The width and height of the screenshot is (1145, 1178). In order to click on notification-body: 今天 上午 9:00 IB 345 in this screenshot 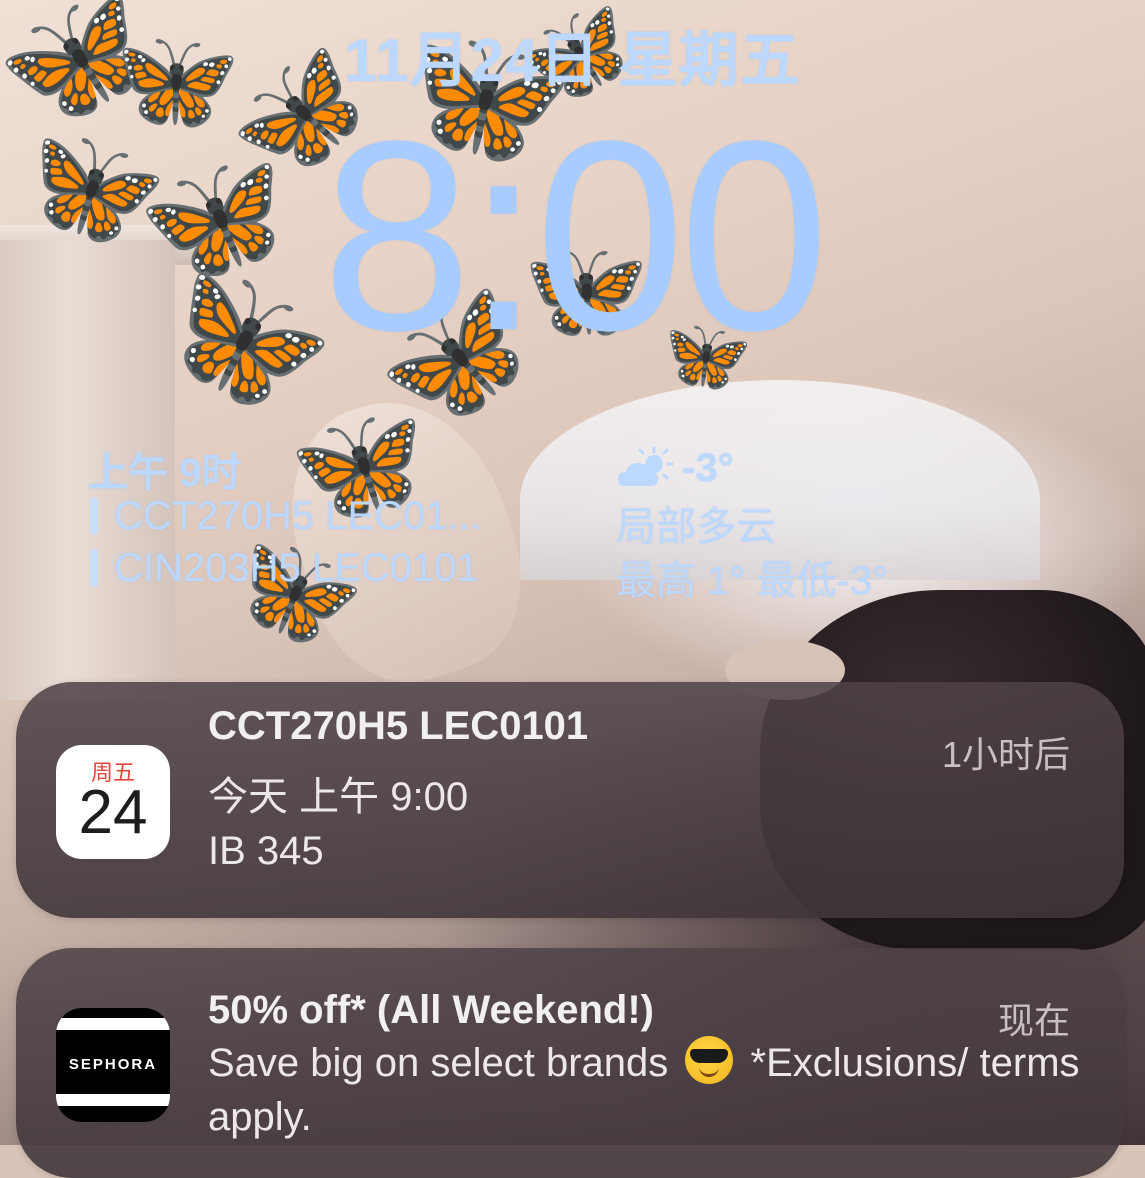, I will do `click(338, 824)`.